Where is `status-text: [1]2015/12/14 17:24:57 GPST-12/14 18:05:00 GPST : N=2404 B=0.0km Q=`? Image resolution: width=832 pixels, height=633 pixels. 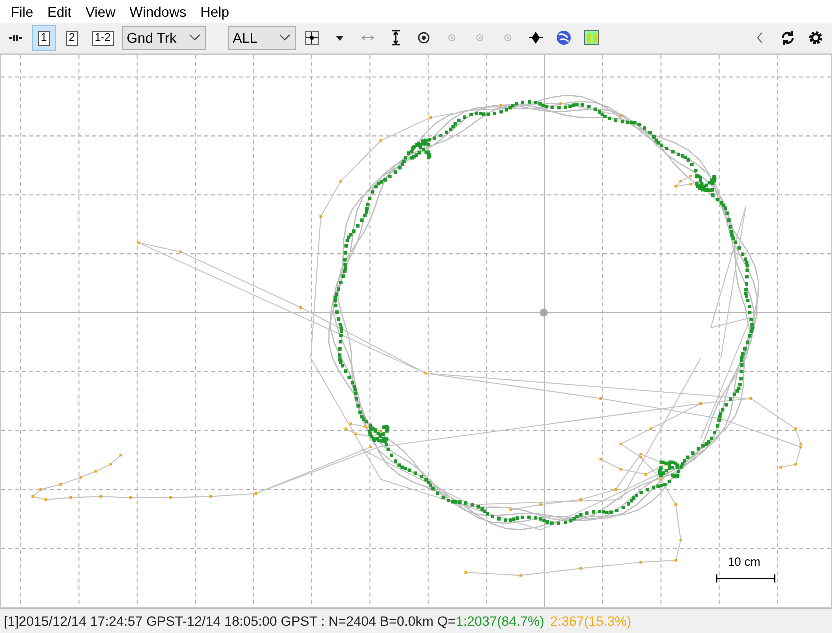 status-text: [1]2015/12/14 17:24:57 GPST-12/14 18:05:00 GPST : N=2404 B=0.0km Q= is located at coordinates (230, 621).